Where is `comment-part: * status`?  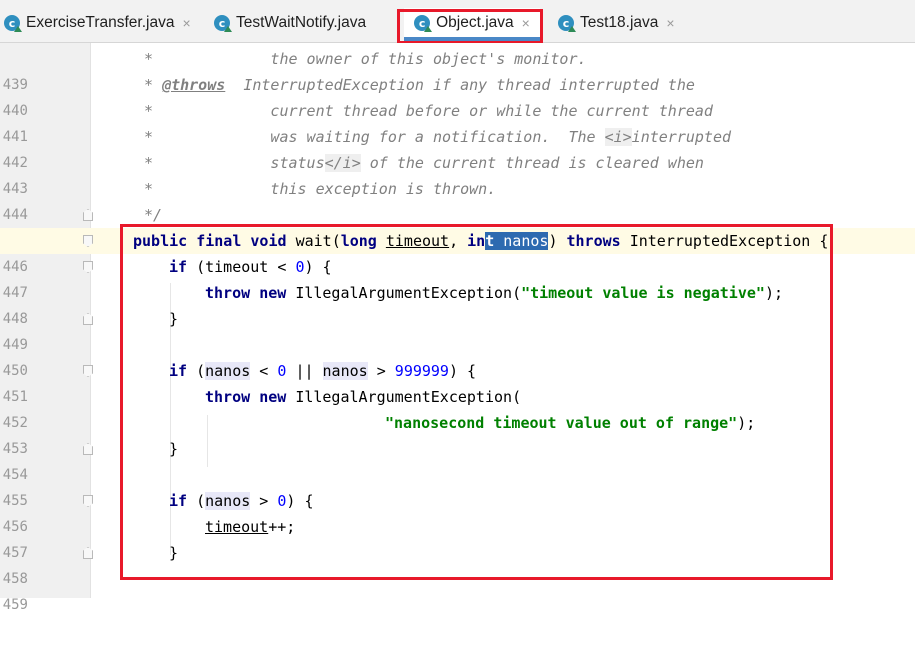 comment-part: * status is located at coordinates (234, 163).